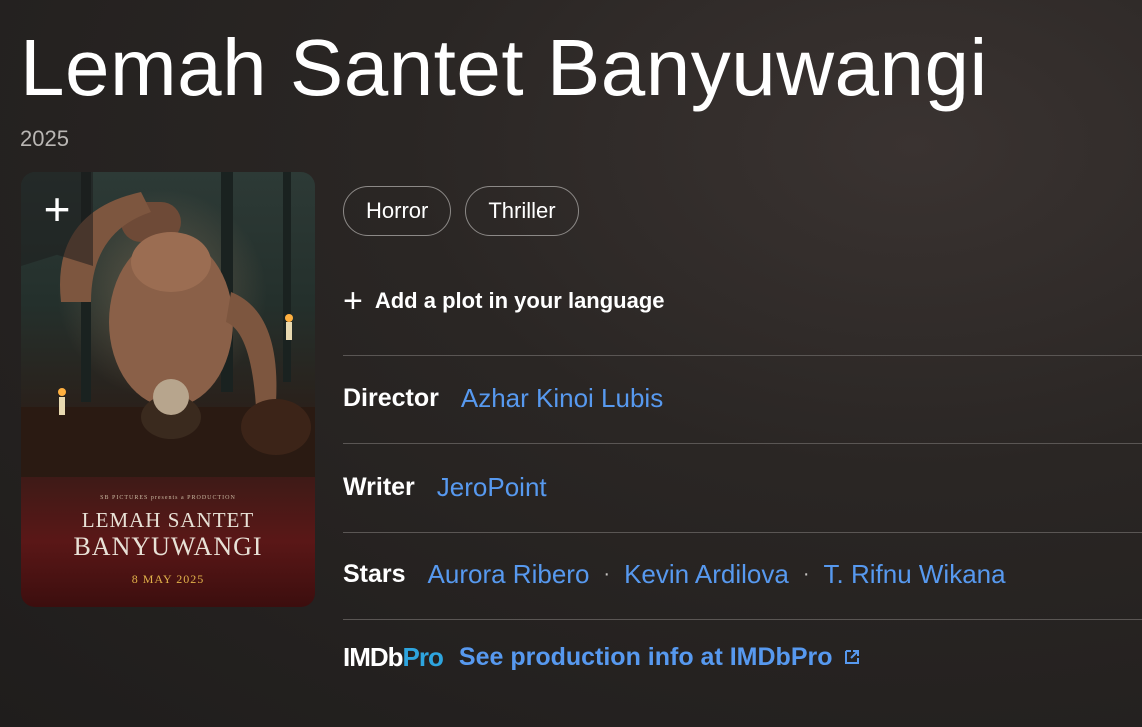 The width and height of the screenshot is (1142, 727). Describe the element at coordinates (168, 546) in the screenshot. I see `poster-title-line2: BANYUWANGI` at that location.